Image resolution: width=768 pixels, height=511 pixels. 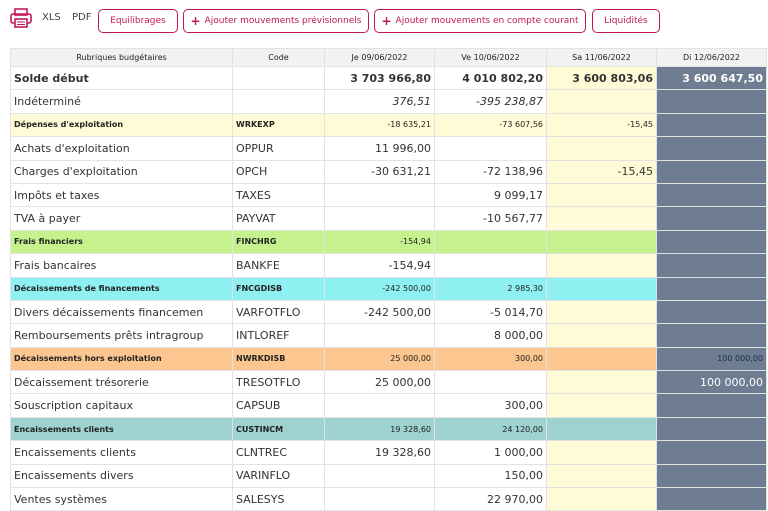 I want to click on rubrique-cell: Décaissements hors exploitation, so click(x=121, y=359).